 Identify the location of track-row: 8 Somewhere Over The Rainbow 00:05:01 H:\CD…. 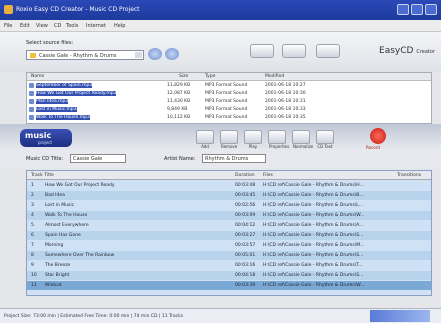
(229, 255).